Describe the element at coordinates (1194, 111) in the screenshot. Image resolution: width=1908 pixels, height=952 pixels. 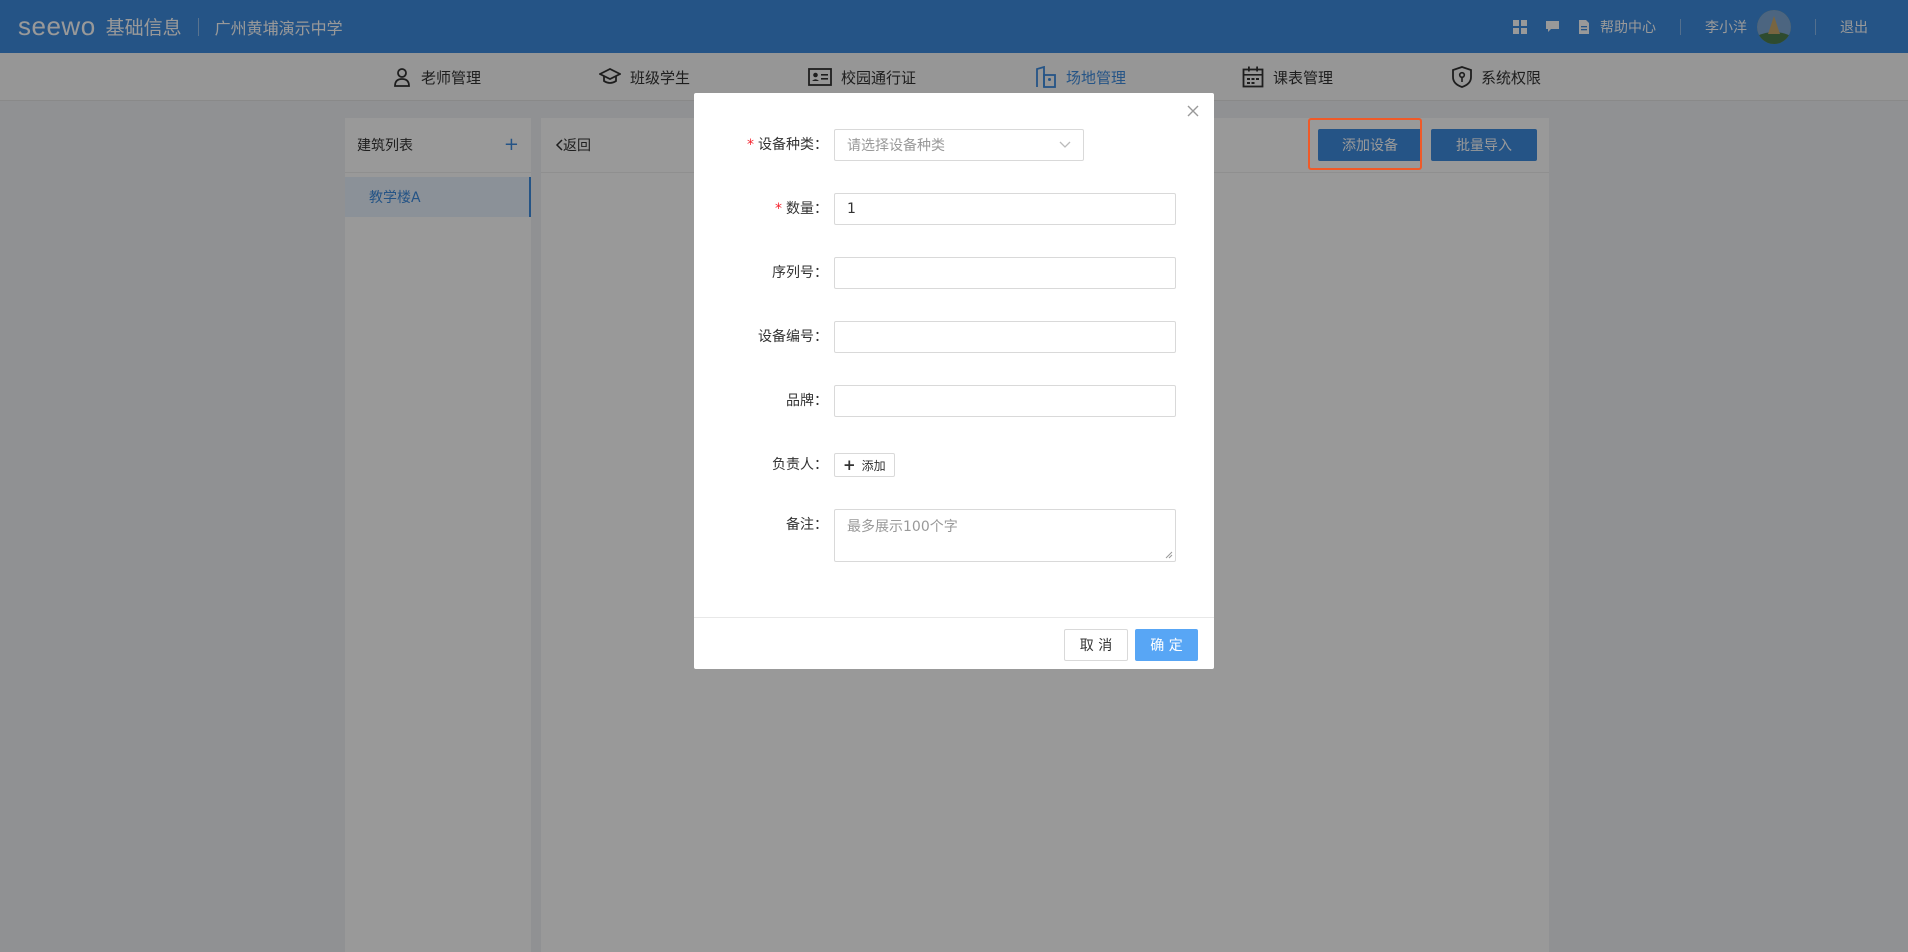
I see `close-icon` at that location.